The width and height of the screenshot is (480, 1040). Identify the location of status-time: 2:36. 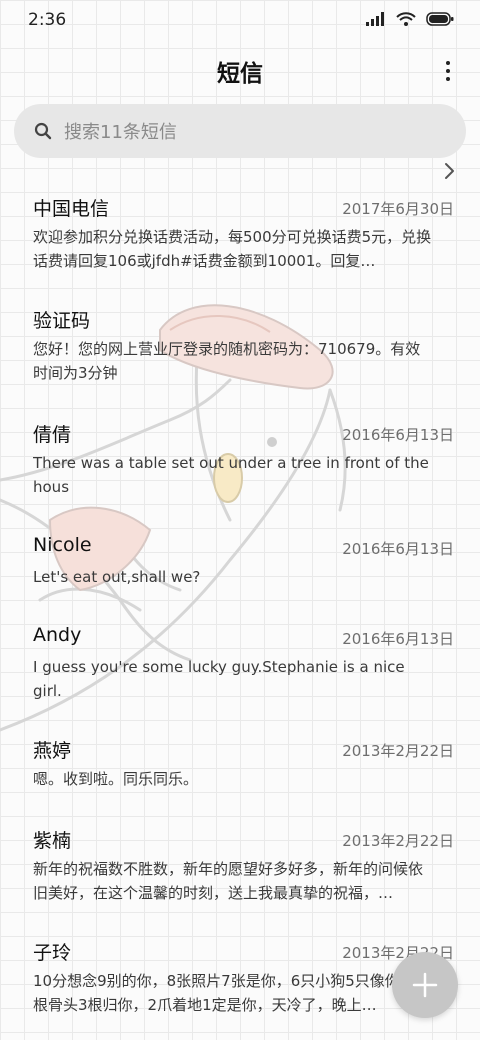
(47, 20).